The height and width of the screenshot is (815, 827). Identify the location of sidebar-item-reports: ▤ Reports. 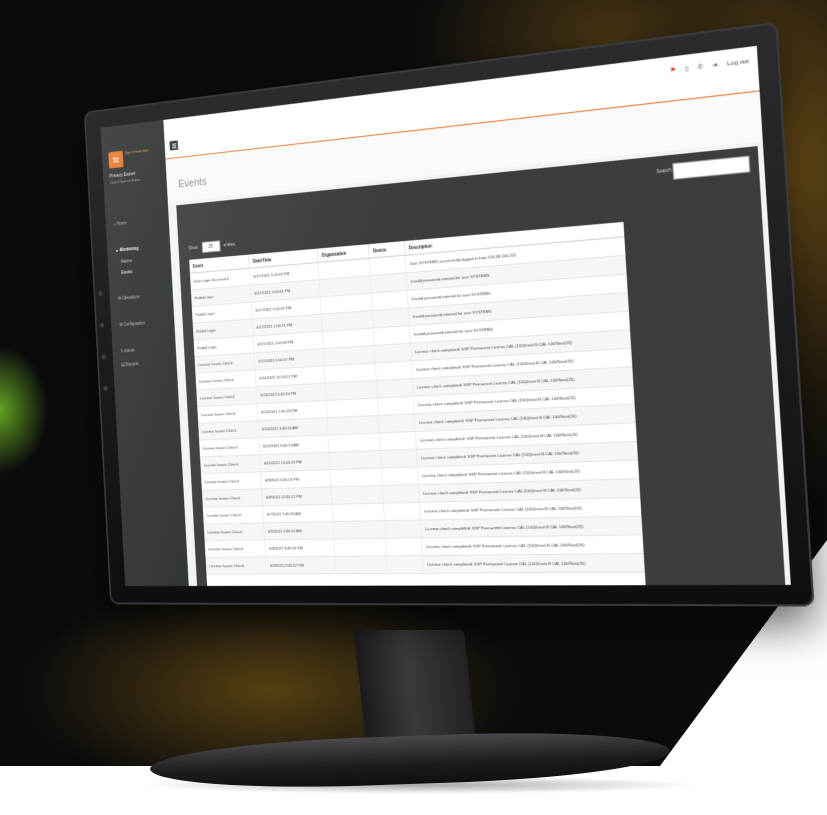
(145, 363).